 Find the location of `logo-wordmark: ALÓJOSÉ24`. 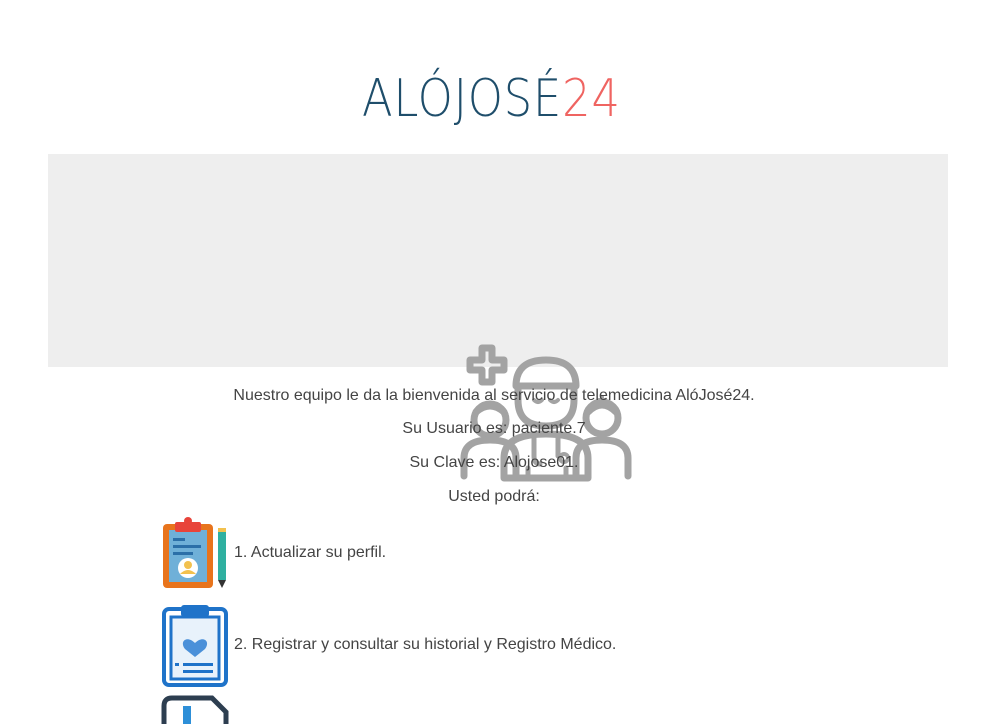

logo-wordmark: ALÓJOSÉ24 is located at coordinates (491, 99).